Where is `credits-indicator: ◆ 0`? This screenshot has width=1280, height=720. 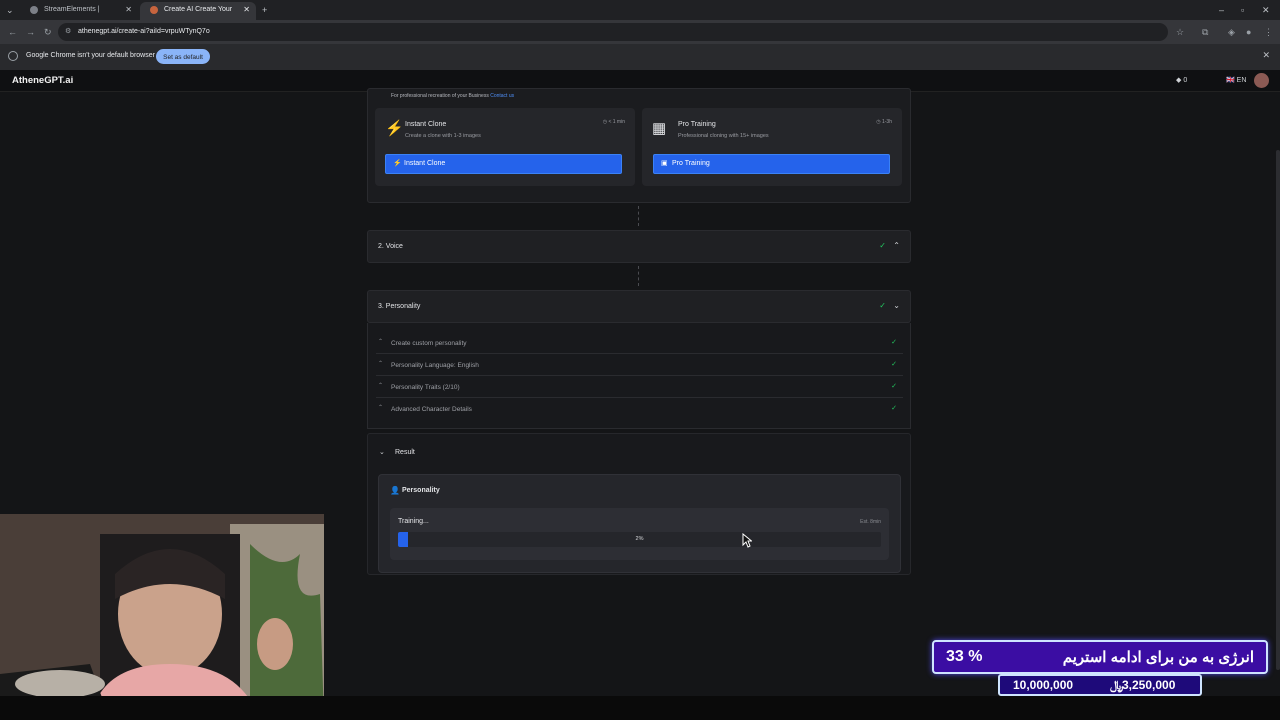
credits-indicator: ◆ 0 is located at coordinates (1181, 80).